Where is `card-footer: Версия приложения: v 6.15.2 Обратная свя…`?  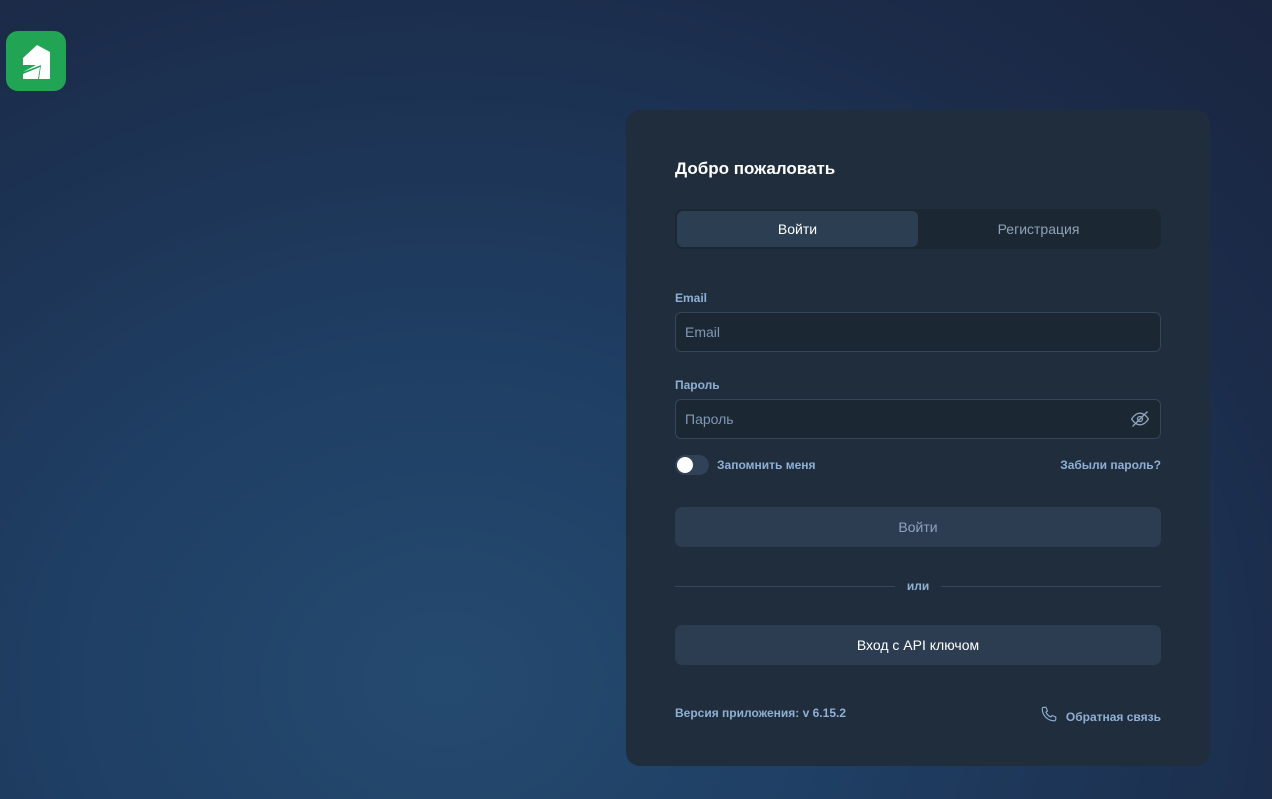
card-footer: Версия приложения: v 6.15.2 Обратная свя… is located at coordinates (918, 712).